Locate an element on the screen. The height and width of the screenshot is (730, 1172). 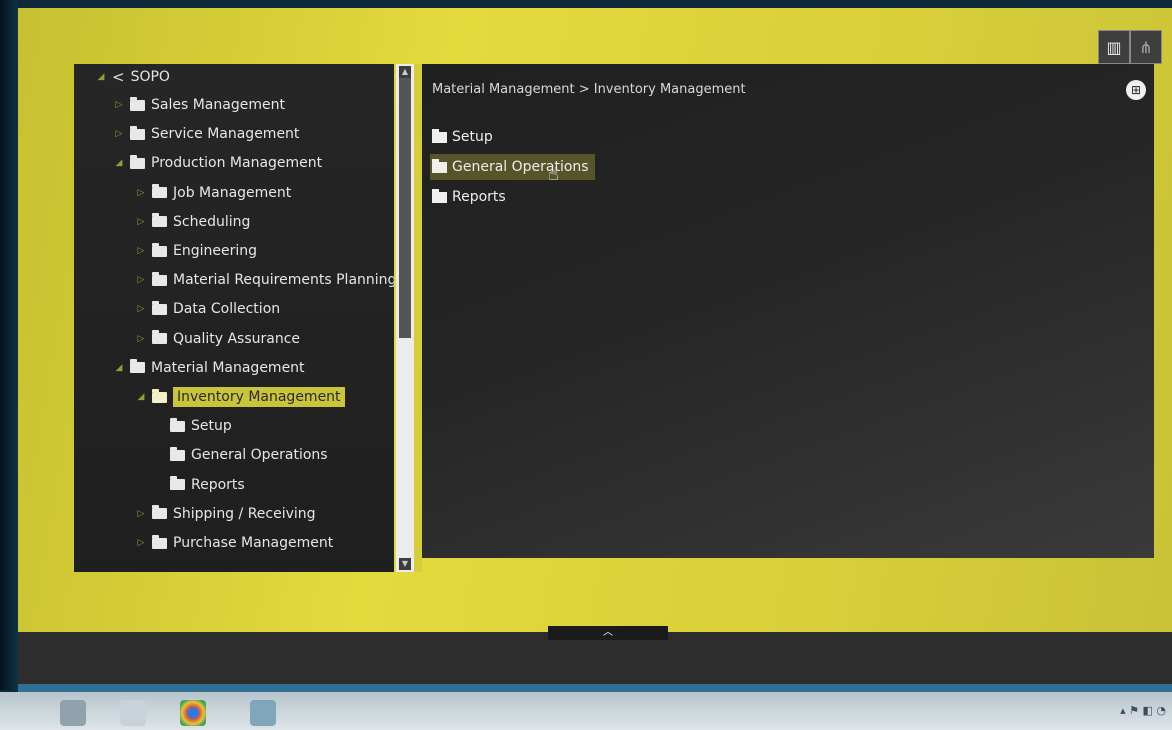
tree-item-label: Material Requirements Planning is located at coordinates (283, 280).